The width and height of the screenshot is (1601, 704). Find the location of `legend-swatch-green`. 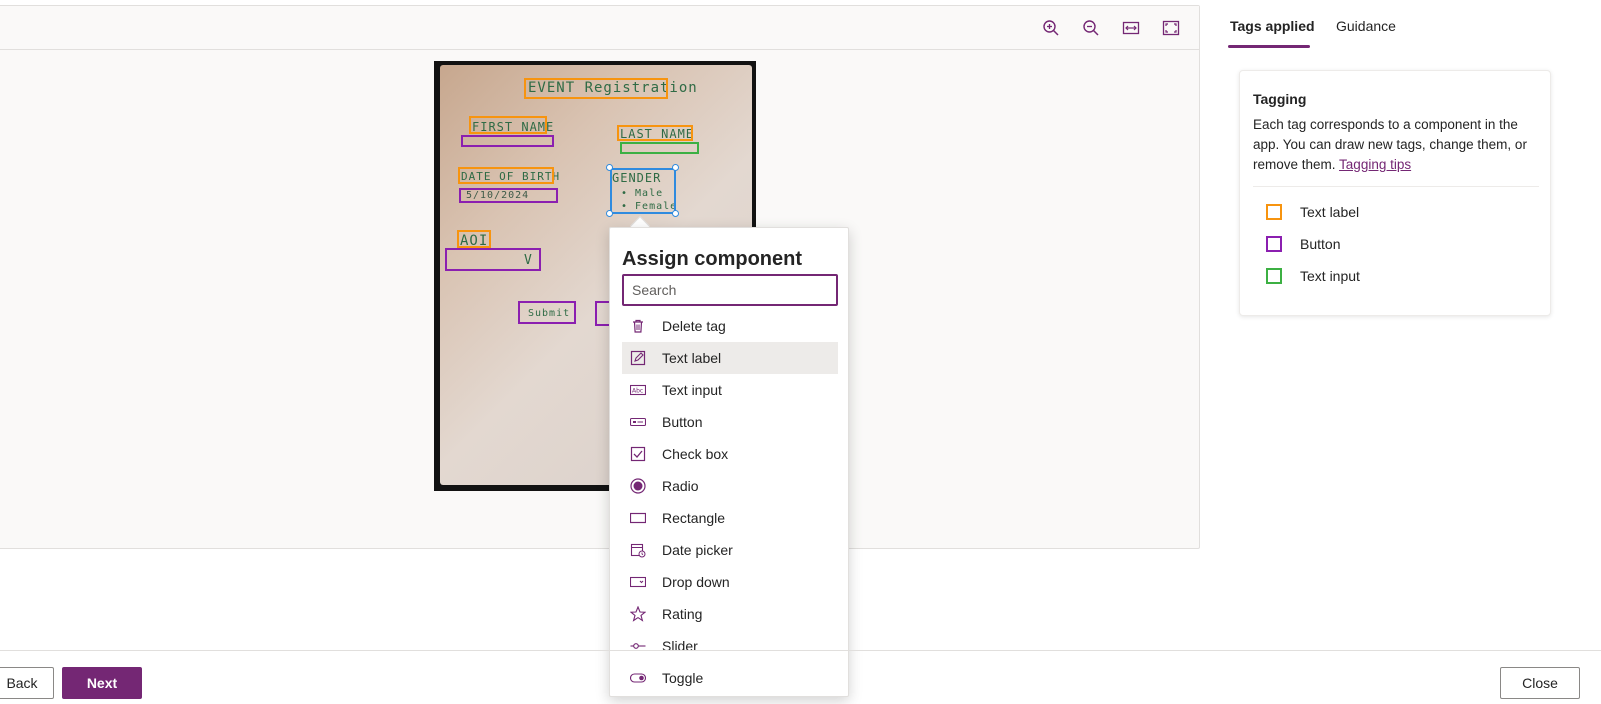

legend-swatch-green is located at coordinates (1274, 276).